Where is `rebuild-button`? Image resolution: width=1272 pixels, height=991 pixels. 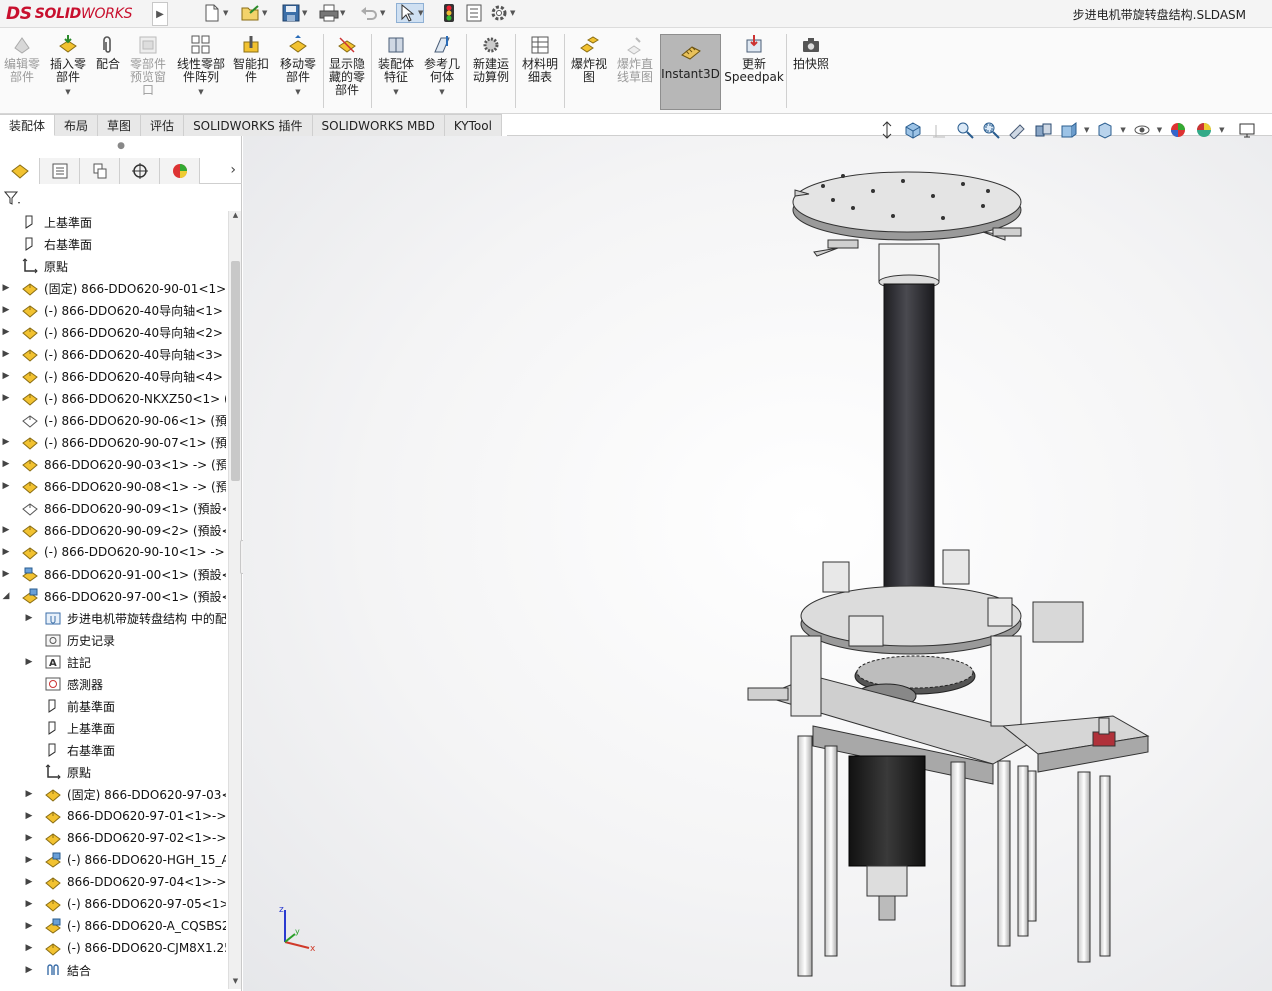
rebuild-button is located at coordinates (449, 13).